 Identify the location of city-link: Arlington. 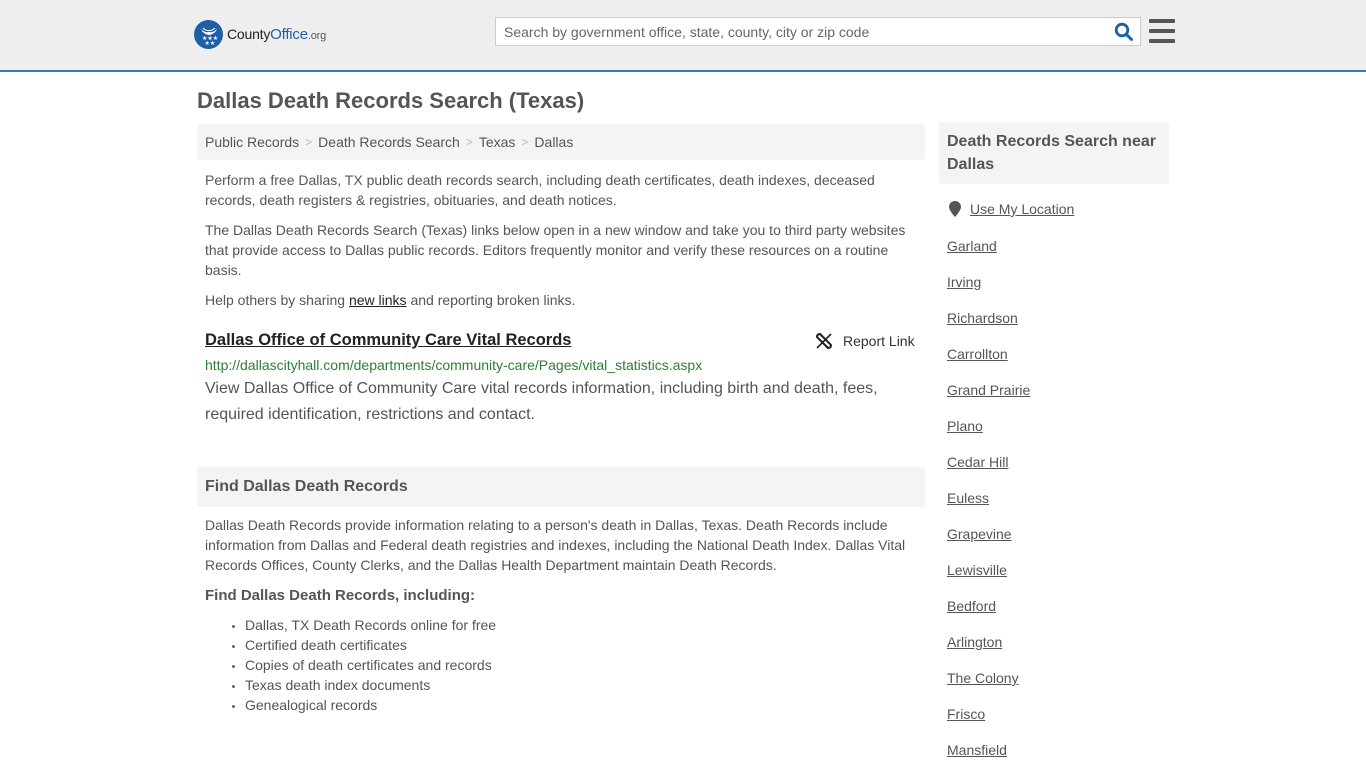
(974, 642).